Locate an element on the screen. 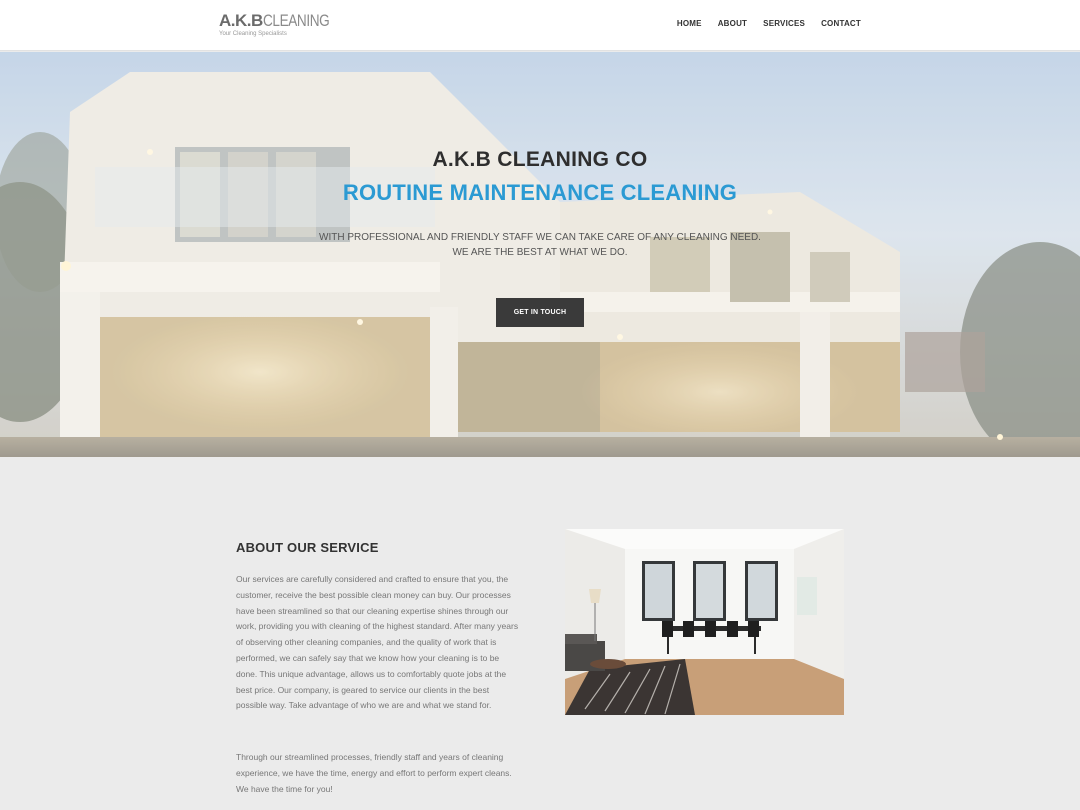 The height and width of the screenshot is (810, 1080). hero-description-line2: WE ARE THE BEST AT WHAT WE DO. is located at coordinates (540, 252).